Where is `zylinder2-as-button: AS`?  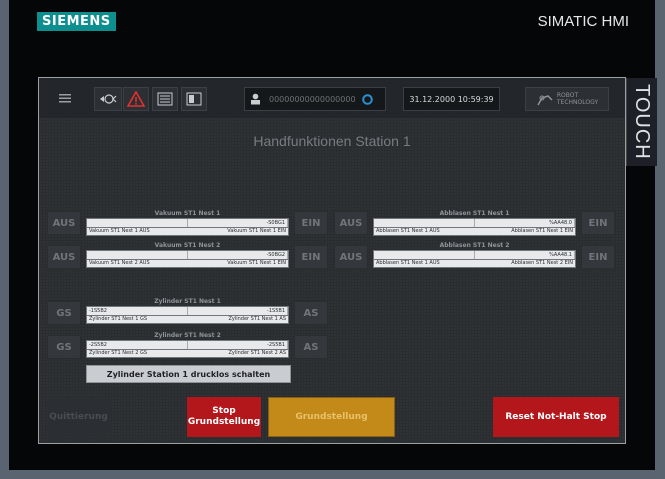 zylinder2-as-button: AS is located at coordinates (311, 347).